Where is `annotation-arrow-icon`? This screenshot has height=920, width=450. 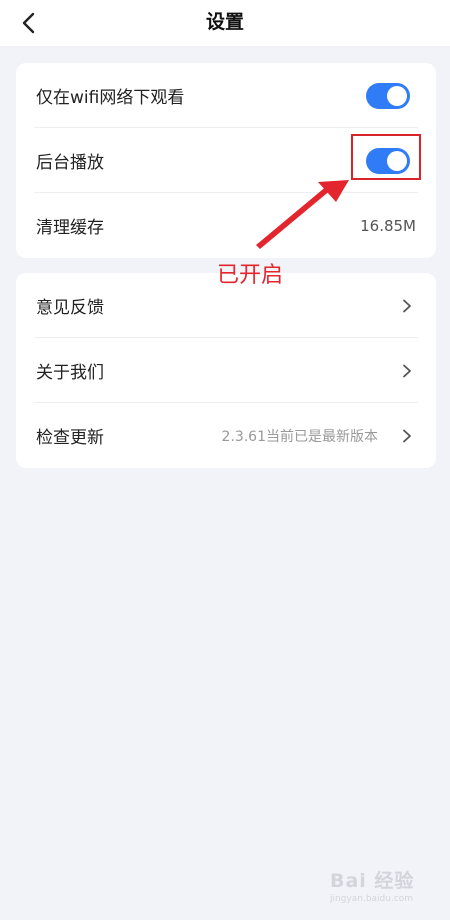
annotation-arrow-icon is located at coordinates (302, 214).